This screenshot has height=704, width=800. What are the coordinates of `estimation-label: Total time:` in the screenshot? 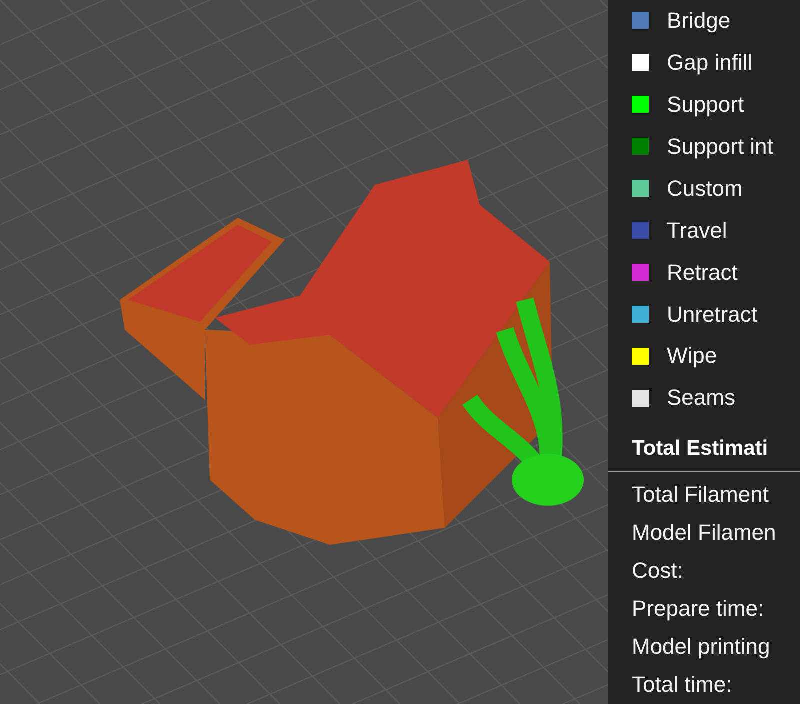 It's located at (683, 685).